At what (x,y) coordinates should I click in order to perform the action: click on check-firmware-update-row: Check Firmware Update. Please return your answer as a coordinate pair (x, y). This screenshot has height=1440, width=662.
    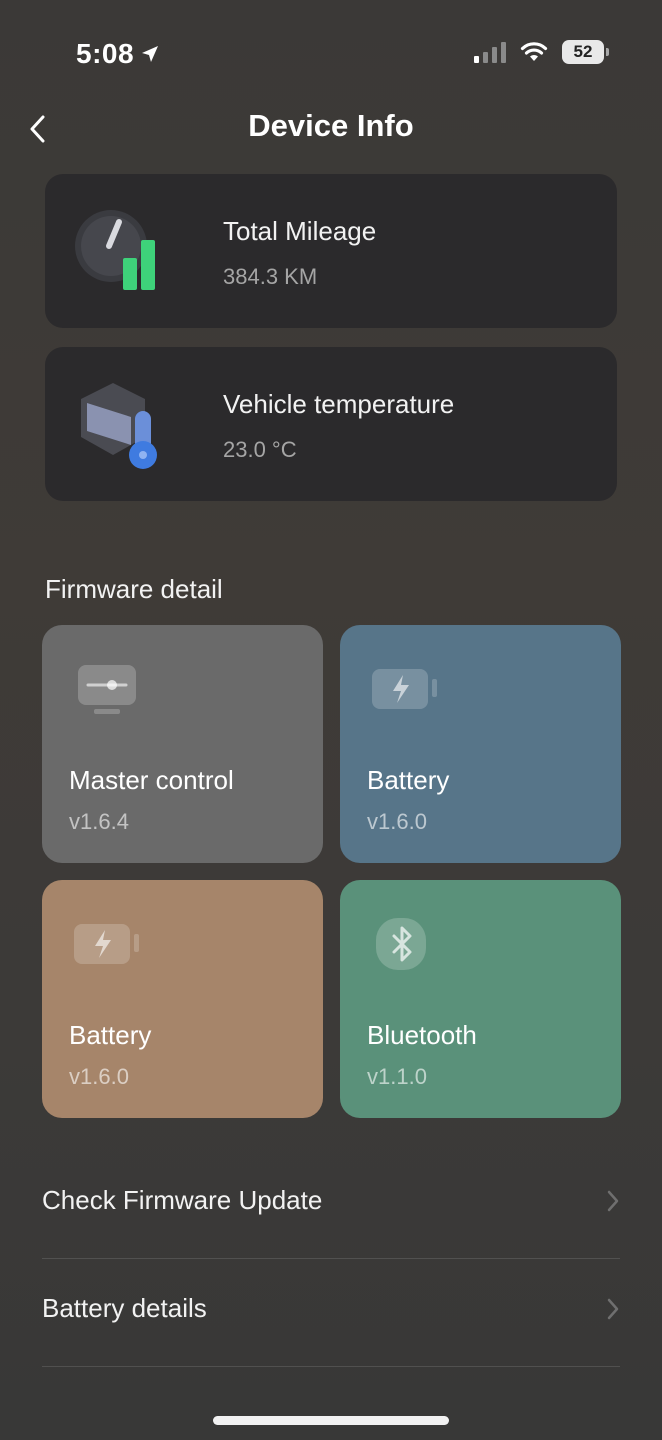
    Looking at the image, I should click on (331, 1205).